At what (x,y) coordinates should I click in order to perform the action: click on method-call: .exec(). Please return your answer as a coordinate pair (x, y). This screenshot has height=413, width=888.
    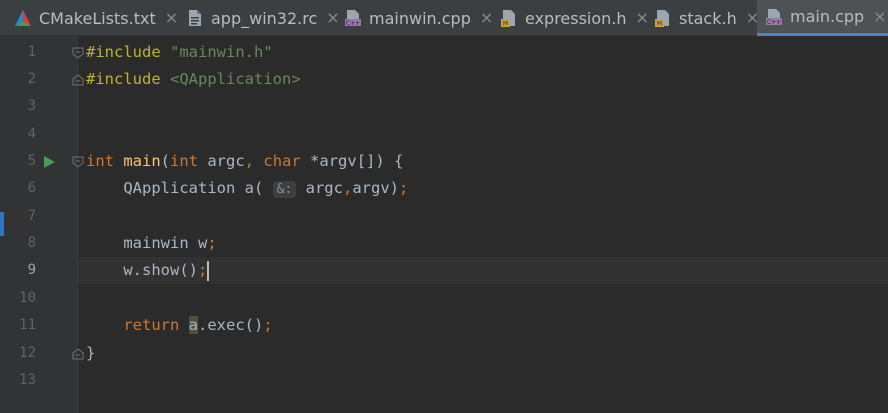
    Looking at the image, I should click on (231, 325).